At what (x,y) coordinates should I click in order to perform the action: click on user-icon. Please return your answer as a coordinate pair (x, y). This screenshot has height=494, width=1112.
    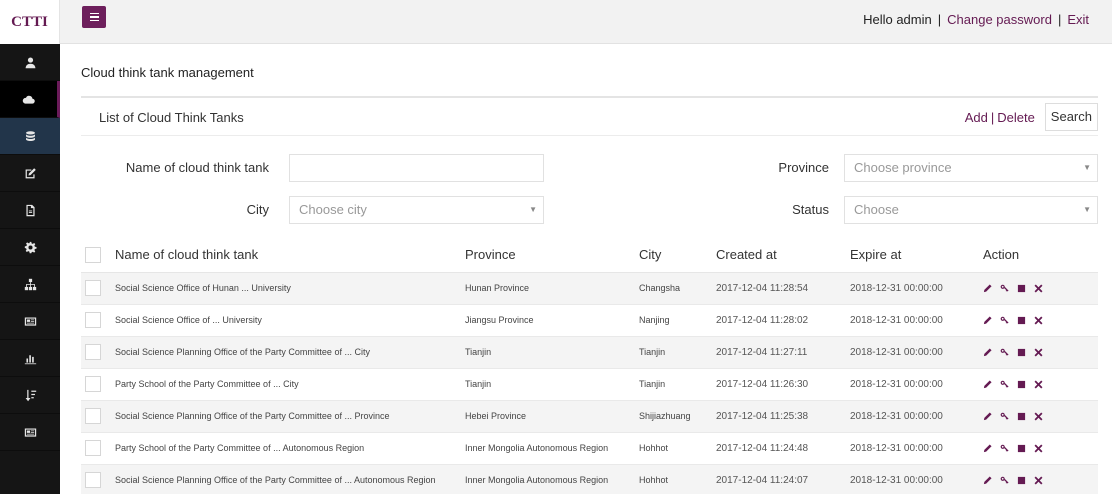
    Looking at the image, I should click on (30, 62).